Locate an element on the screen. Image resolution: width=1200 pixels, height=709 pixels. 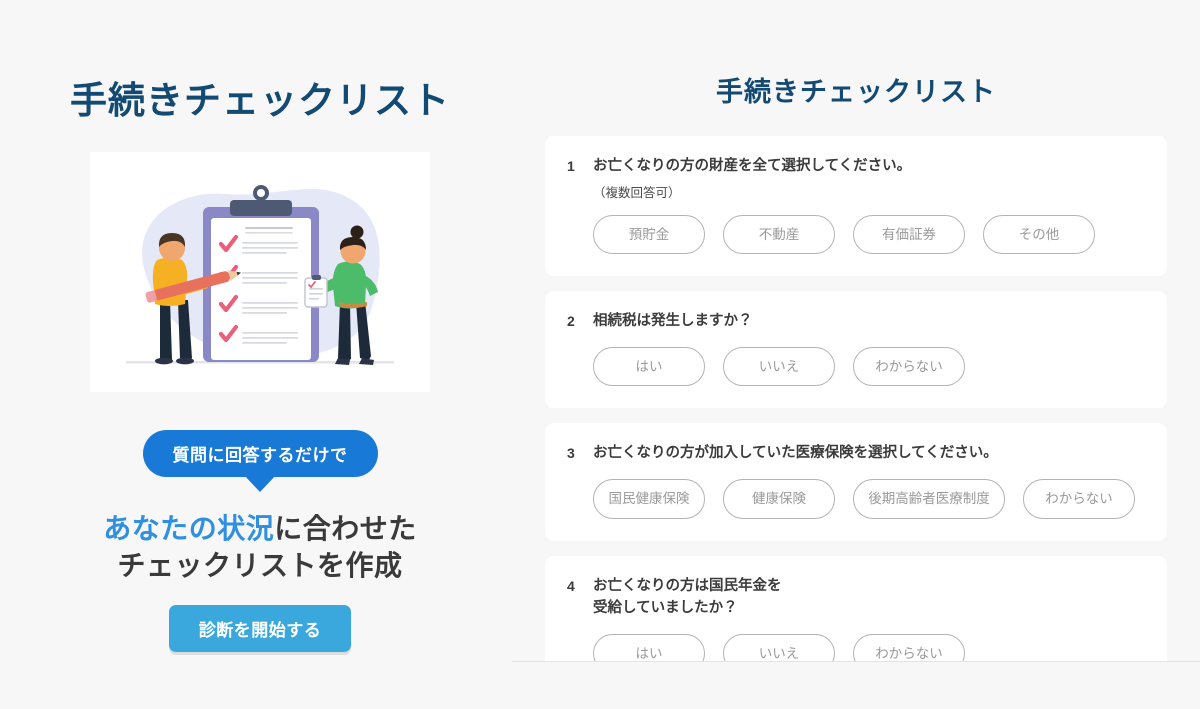
headline-rest: に合わせた is located at coordinates (345, 528).